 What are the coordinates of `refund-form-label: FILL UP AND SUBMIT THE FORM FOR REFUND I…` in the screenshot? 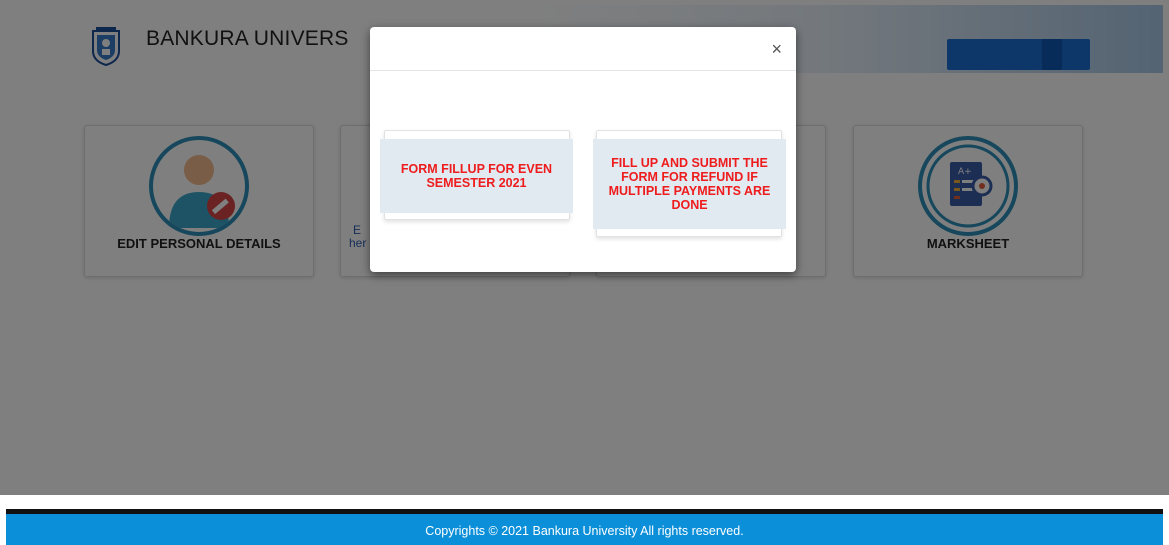 It's located at (689, 184).